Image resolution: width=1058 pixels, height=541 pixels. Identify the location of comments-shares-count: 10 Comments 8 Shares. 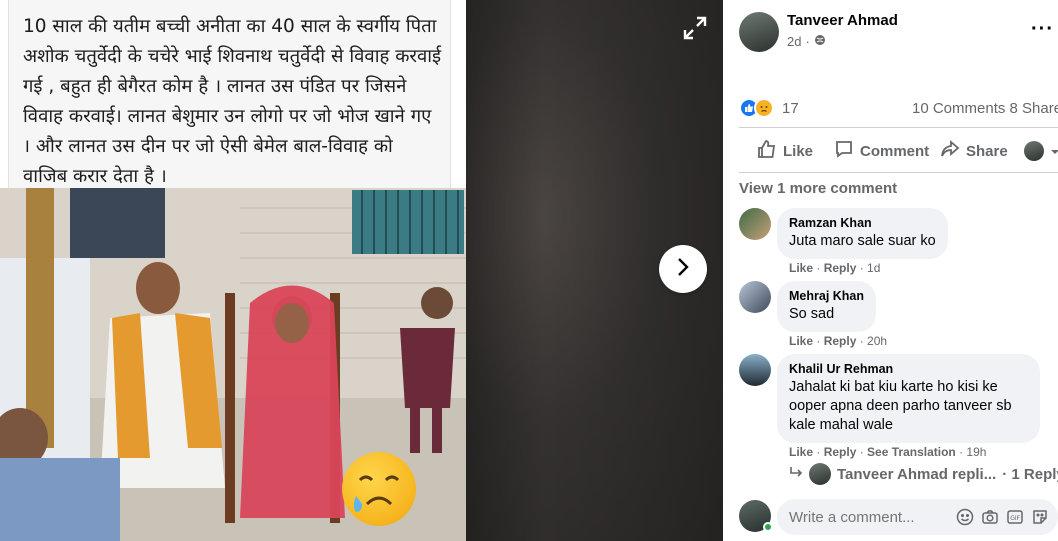
(985, 108).